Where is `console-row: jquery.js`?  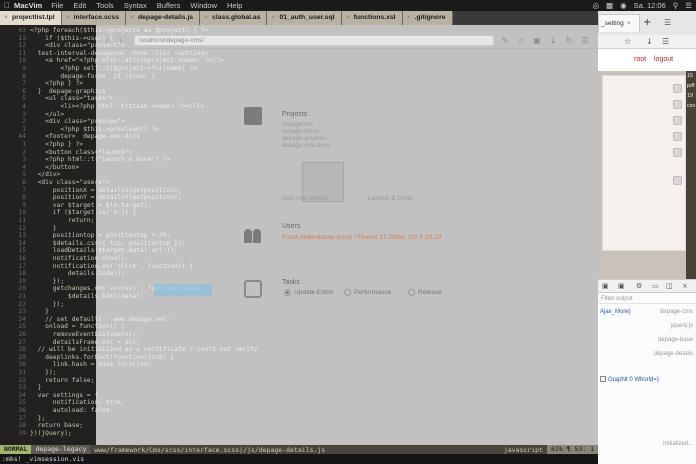
console-row: jquery.js is located at coordinates (682, 326).